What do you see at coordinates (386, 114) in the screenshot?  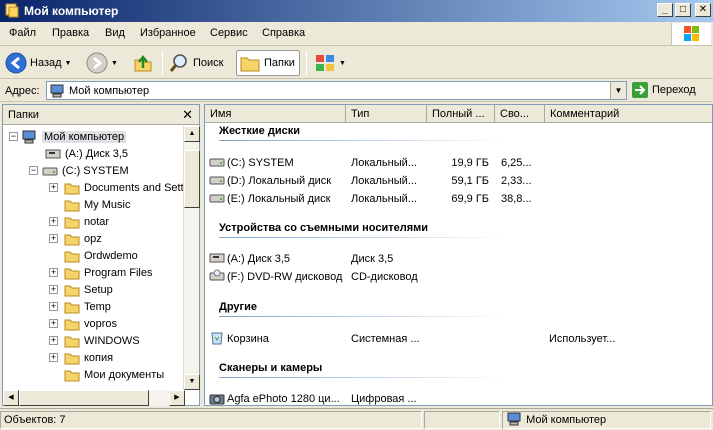 I see `column-type: Тип` at bounding box center [386, 114].